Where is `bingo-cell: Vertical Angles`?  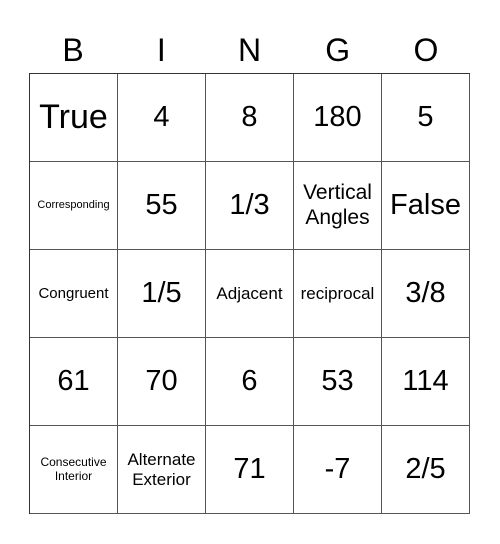 bingo-cell: Vertical Angles is located at coordinates (338, 206).